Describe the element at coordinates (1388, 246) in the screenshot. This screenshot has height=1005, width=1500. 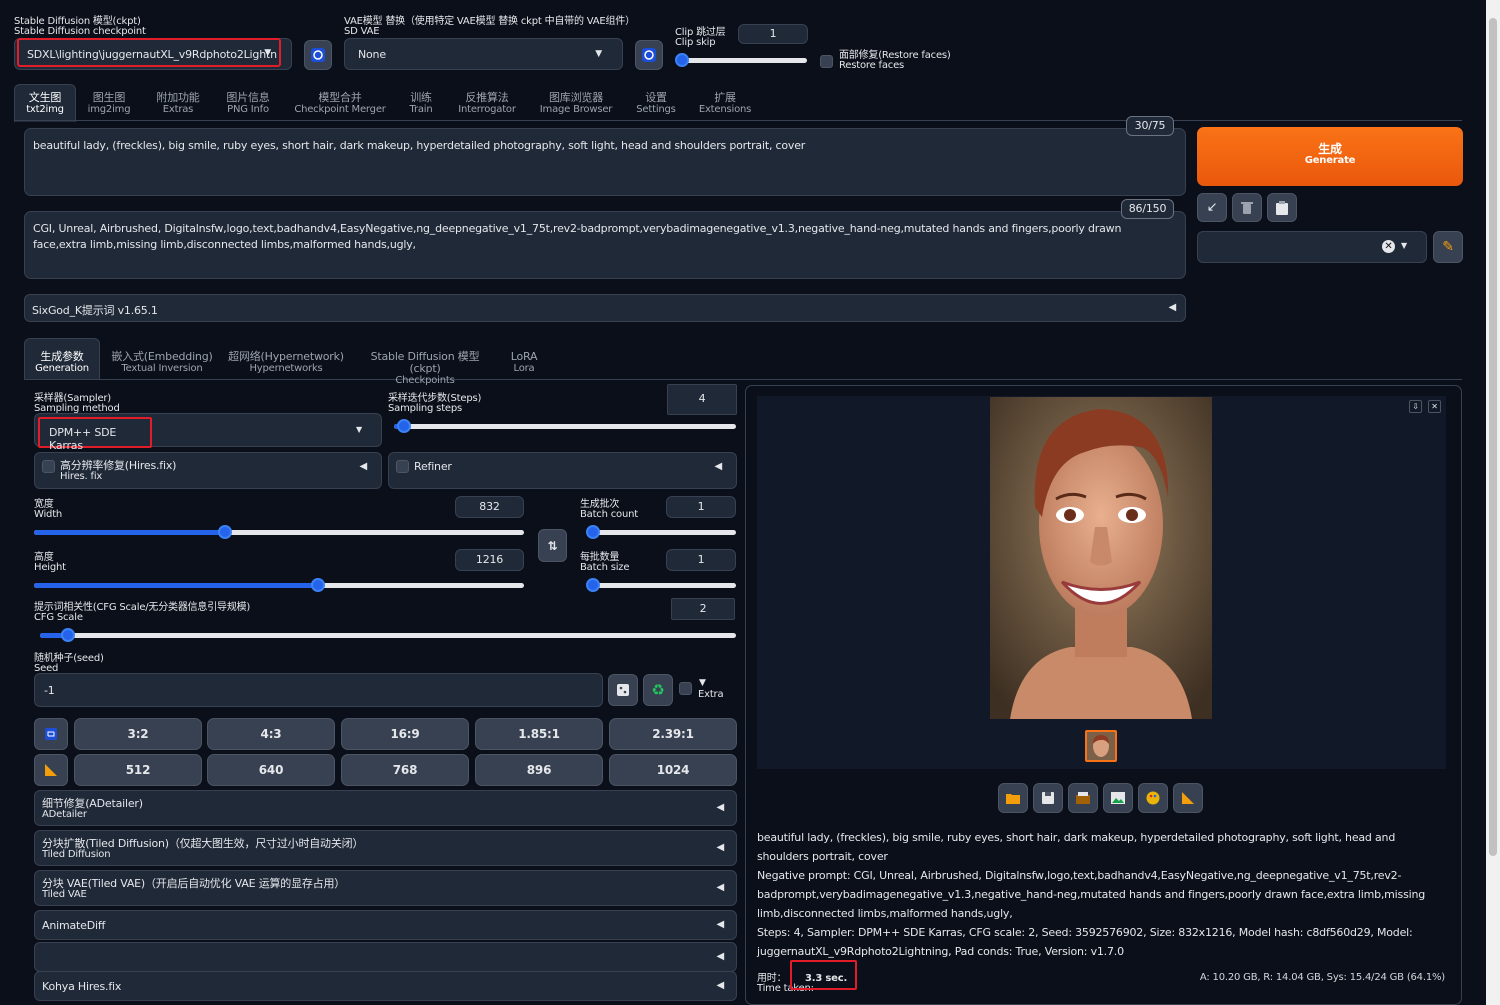
I see `clear-icon: ✕` at that location.